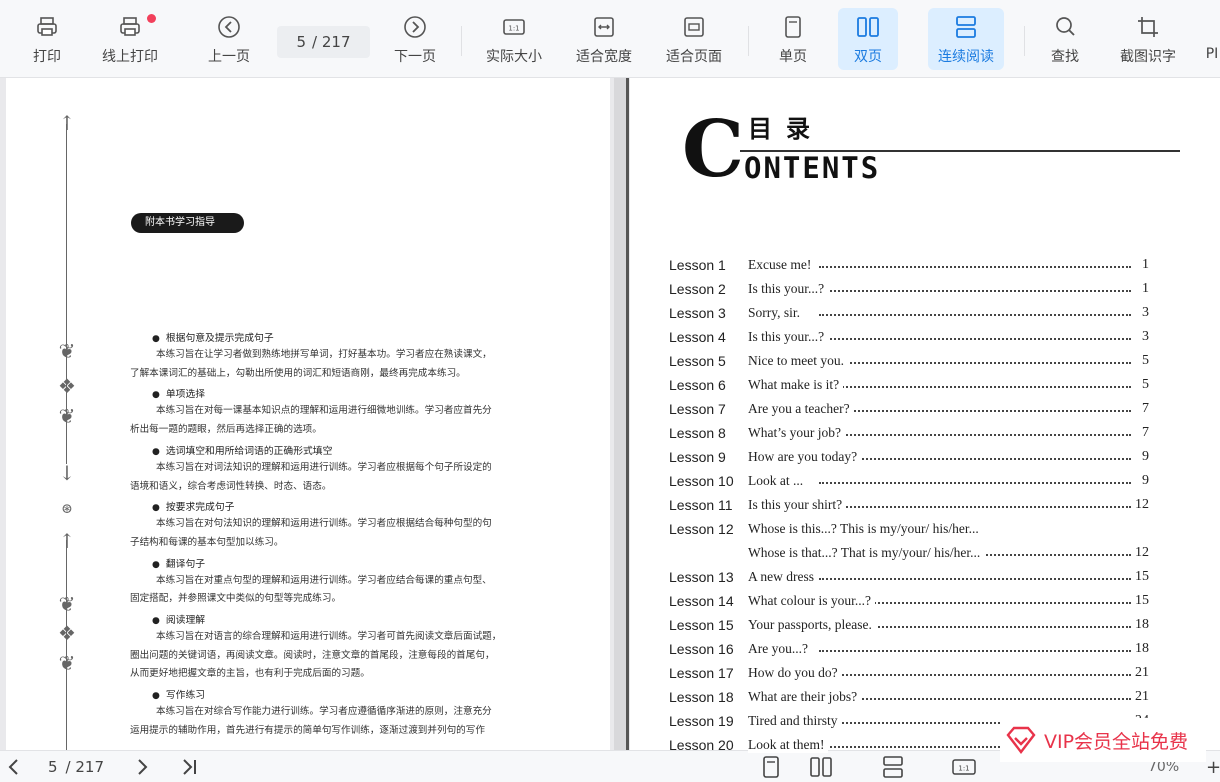 Image resolution: width=1220 pixels, height=782 pixels. I want to click on toc-row: Lesson 15 Your passports, please. 18, so click(909, 629).